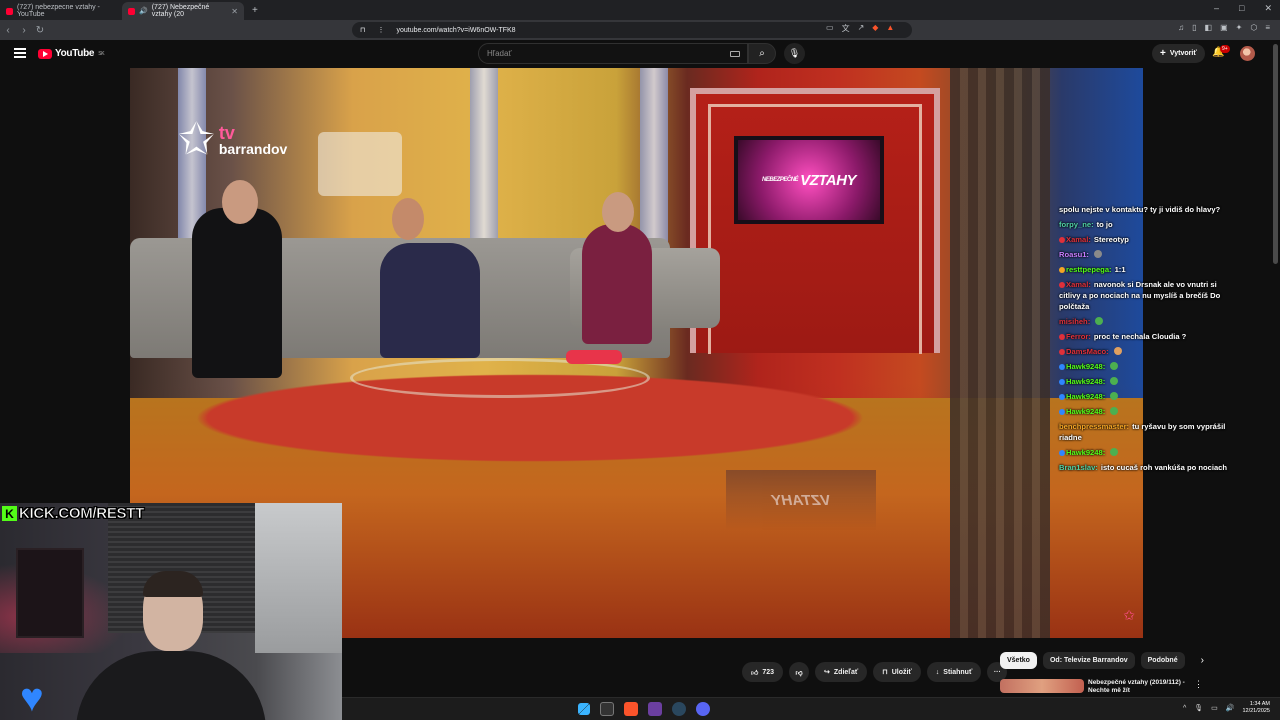  What do you see at coordinates (75, 53) in the screenshot?
I see `logo-text: YouTube` at bounding box center [75, 53].